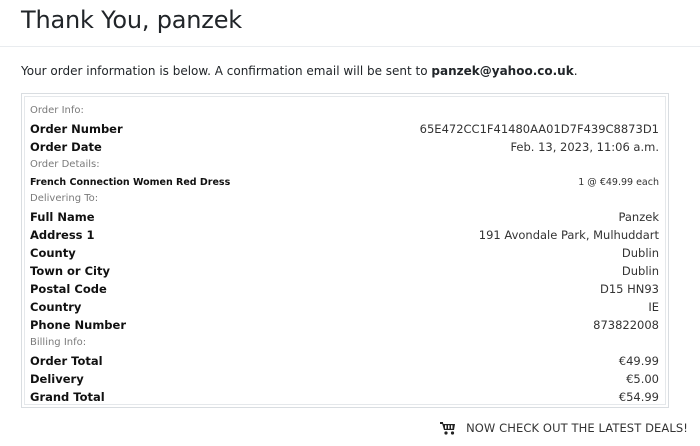 This screenshot has height=446, width=700. I want to click on address-1-label: Address 1, so click(62, 235).